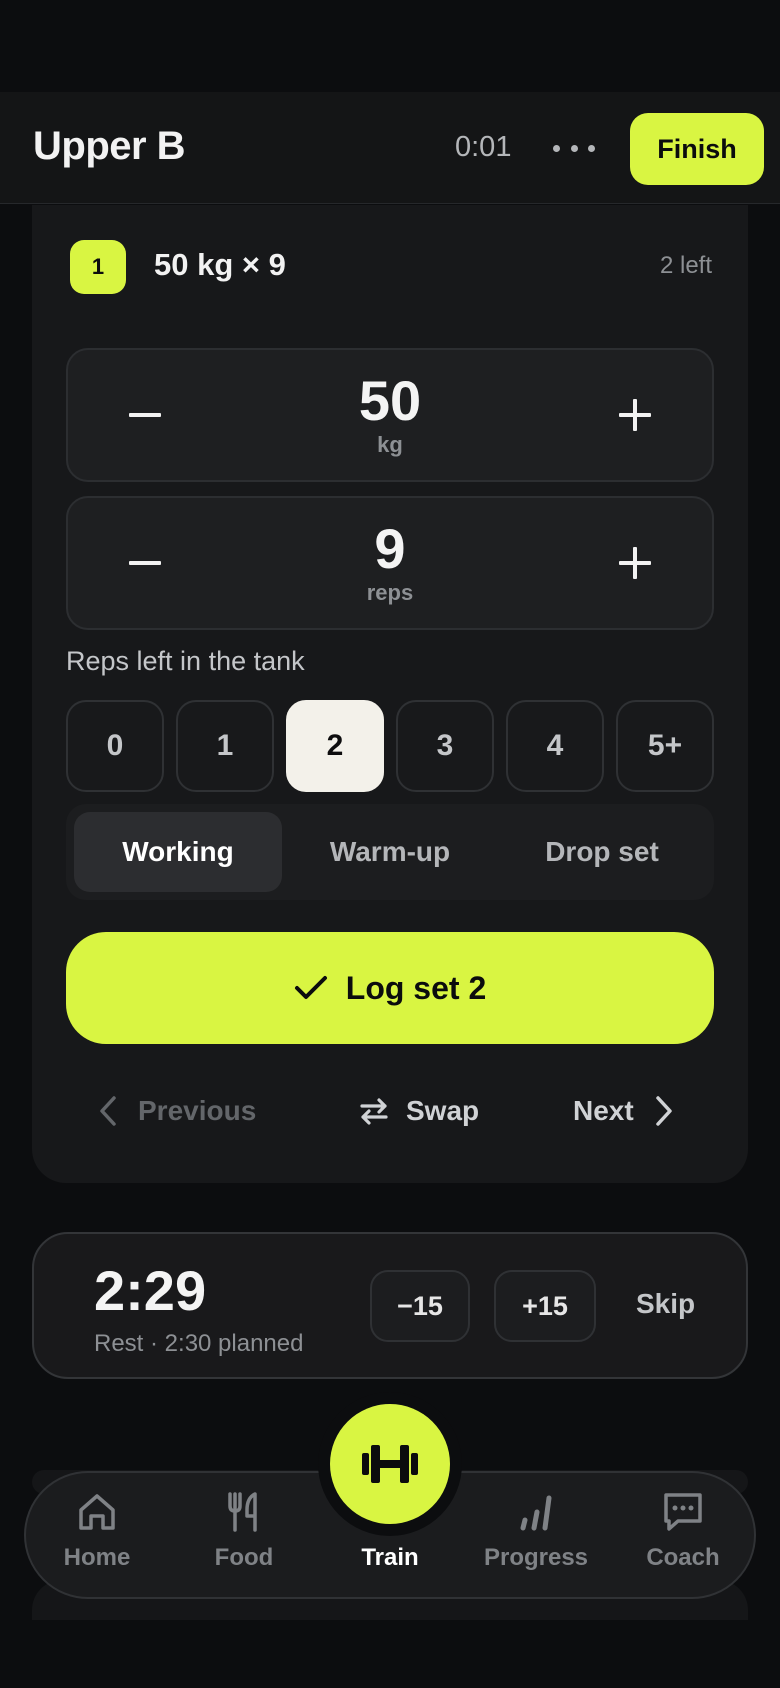  What do you see at coordinates (97, 1512) in the screenshot?
I see `home-icon` at bounding box center [97, 1512].